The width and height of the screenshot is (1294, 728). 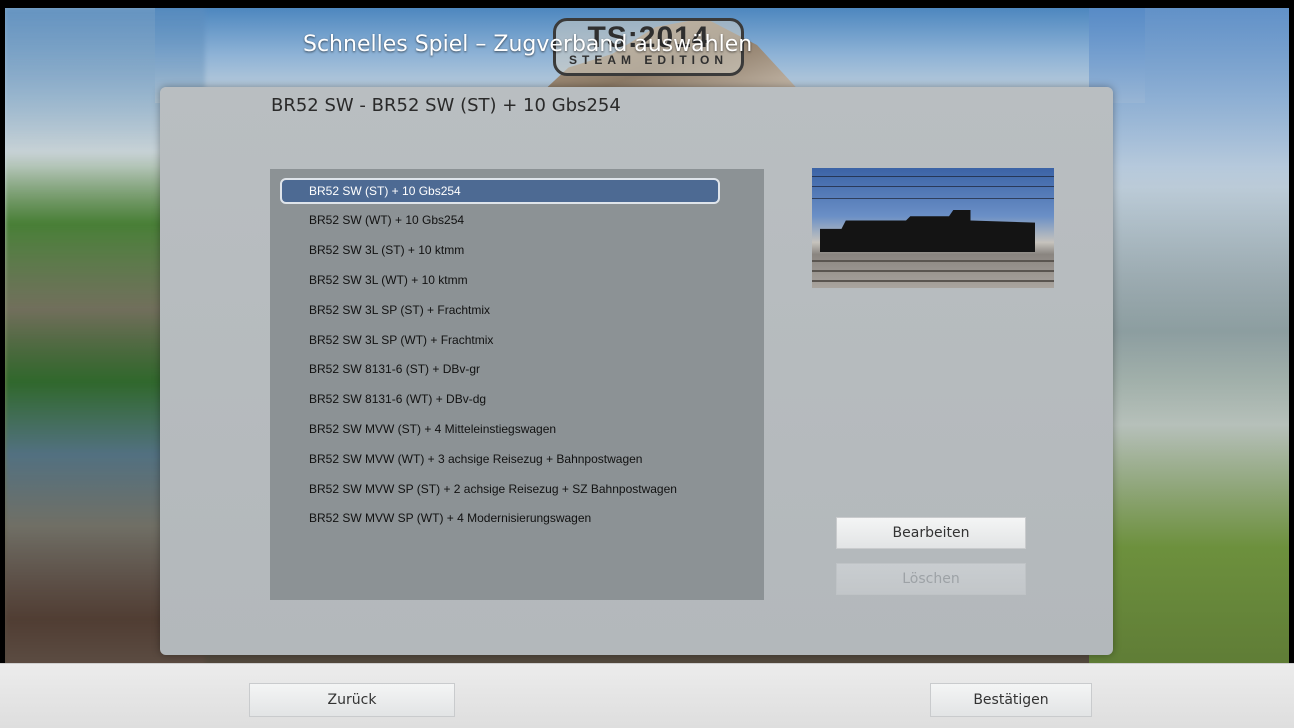 I want to click on list-item: BR52 SW 3L SP (WT) + Frachtmix, so click(x=500, y=340).